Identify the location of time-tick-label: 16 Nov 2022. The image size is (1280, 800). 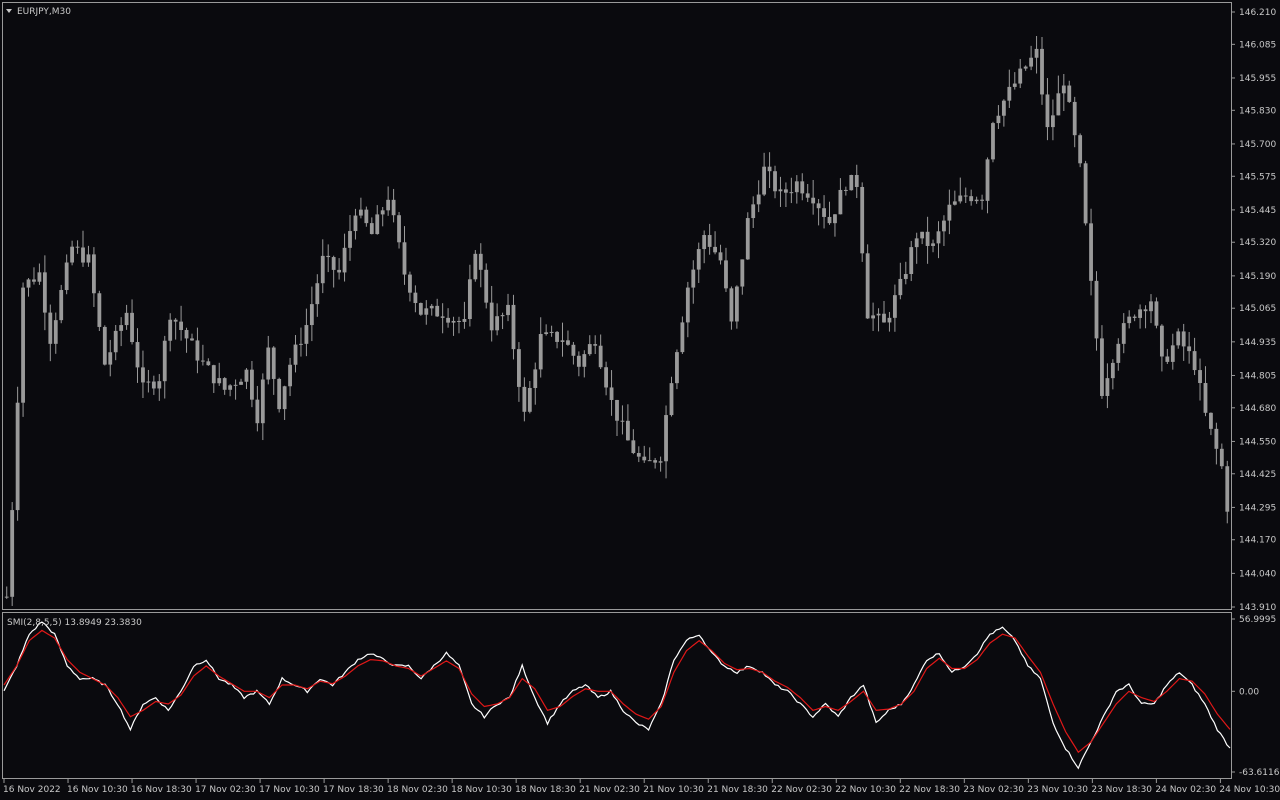
(32, 790).